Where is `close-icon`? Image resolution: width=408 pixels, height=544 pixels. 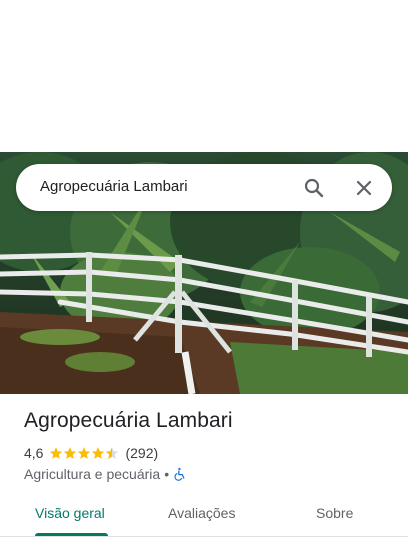
close-icon is located at coordinates (364, 188).